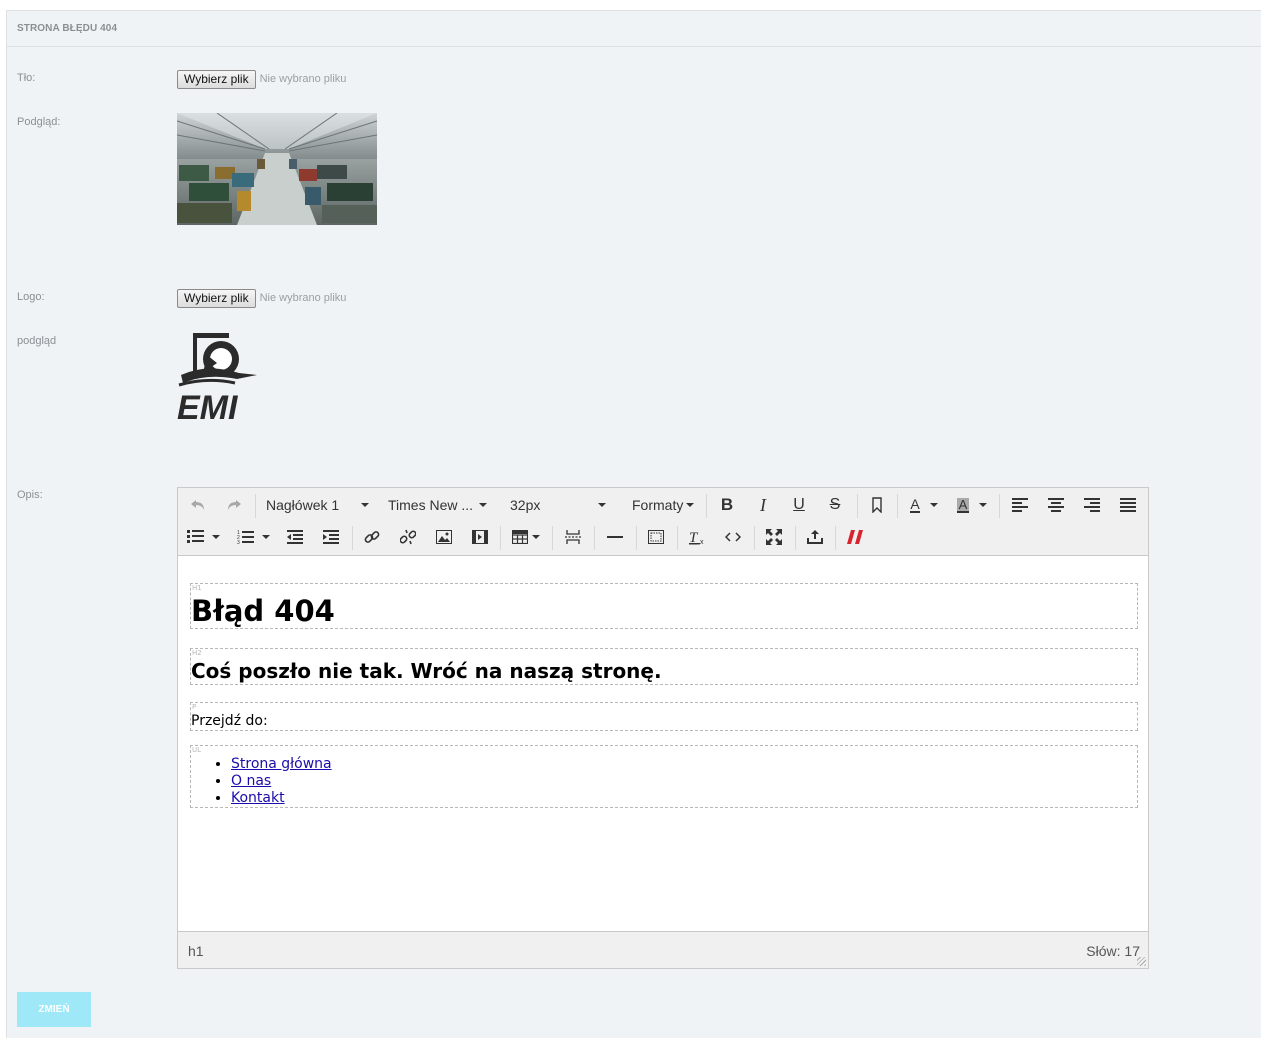 Image resolution: width=1261 pixels, height=1038 pixels. What do you see at coordinates (198, 505) in the screenshot?
I see `undo-icon` at bounding box center [198, 505].